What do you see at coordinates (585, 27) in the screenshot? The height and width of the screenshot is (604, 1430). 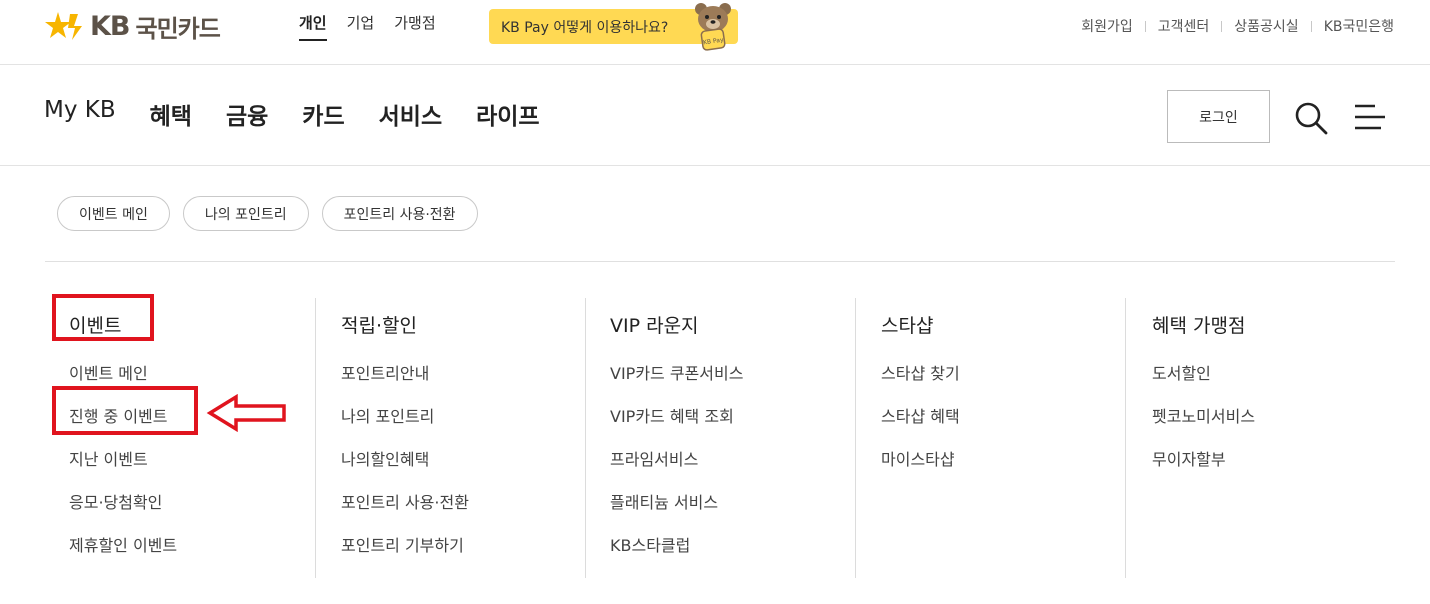 I see `kb-pay-banner-text: KB Pay 어떻게 이용하나요?` at bounding box center [585, 27].